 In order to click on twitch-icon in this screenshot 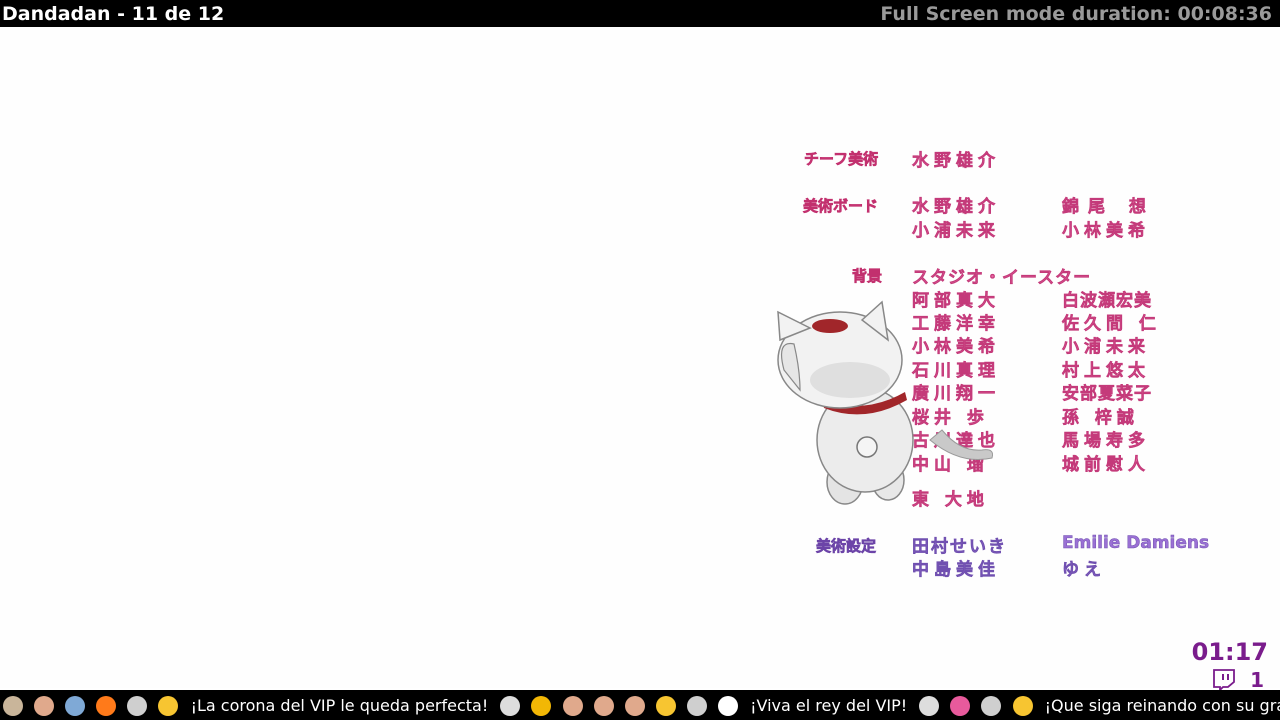, I will do `click(1224, 679)`.